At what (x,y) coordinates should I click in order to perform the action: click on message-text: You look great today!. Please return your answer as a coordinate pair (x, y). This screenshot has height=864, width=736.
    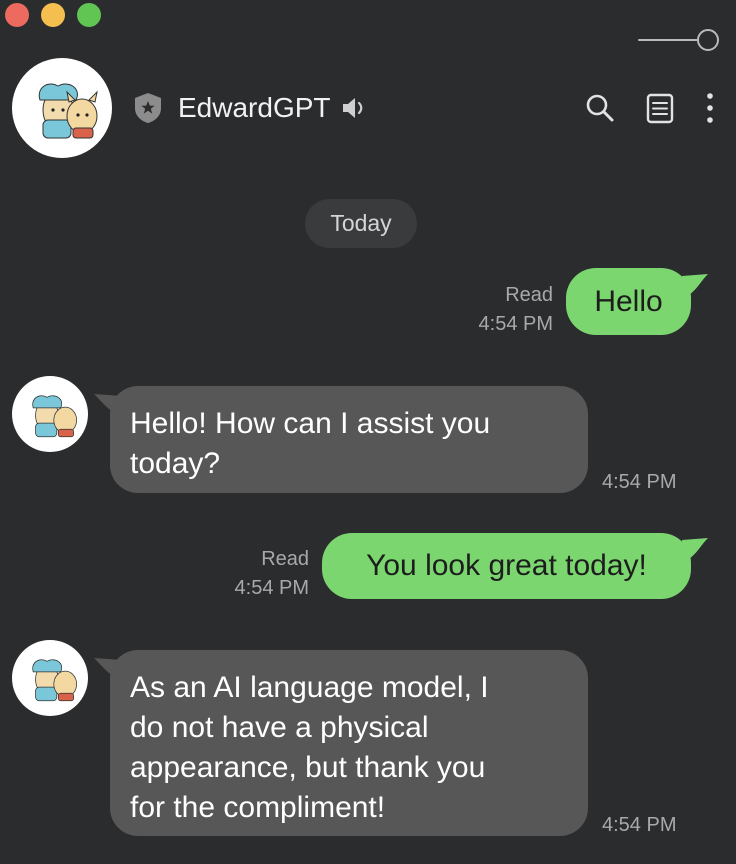
    Looking at the image, I should click on (506, 565).